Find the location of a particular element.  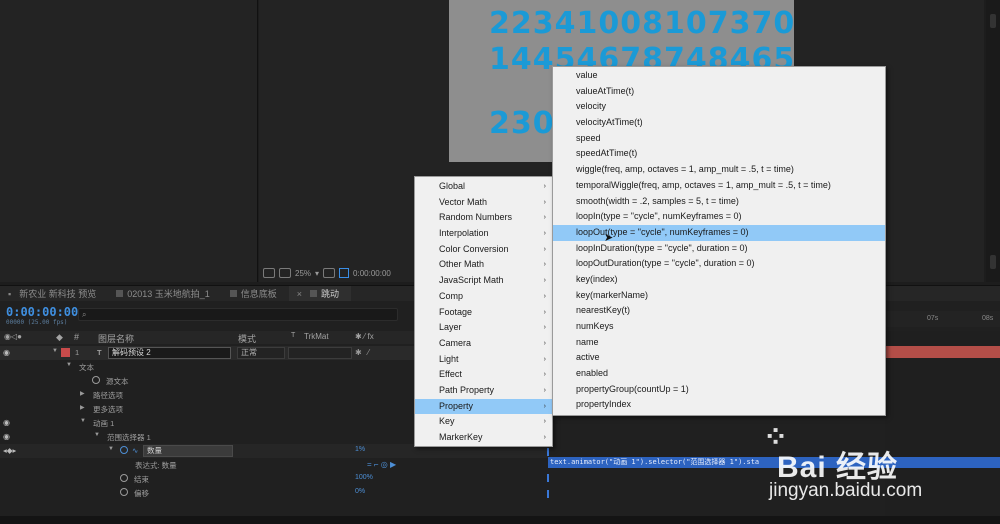

menu-item-other-math: Other Math › is located at coordinates (483, 265).